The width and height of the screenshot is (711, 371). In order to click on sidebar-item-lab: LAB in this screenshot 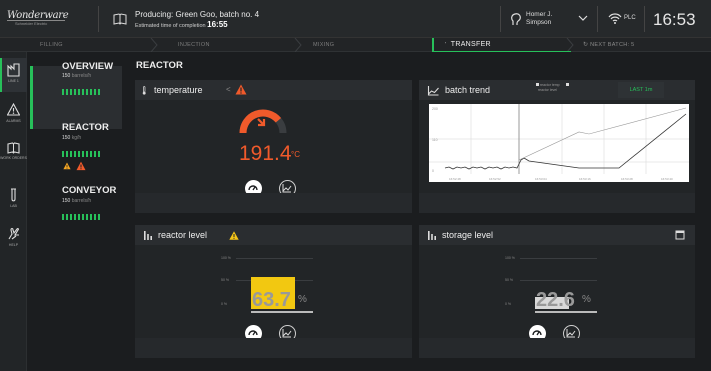, I will do `click(13, 200)`.